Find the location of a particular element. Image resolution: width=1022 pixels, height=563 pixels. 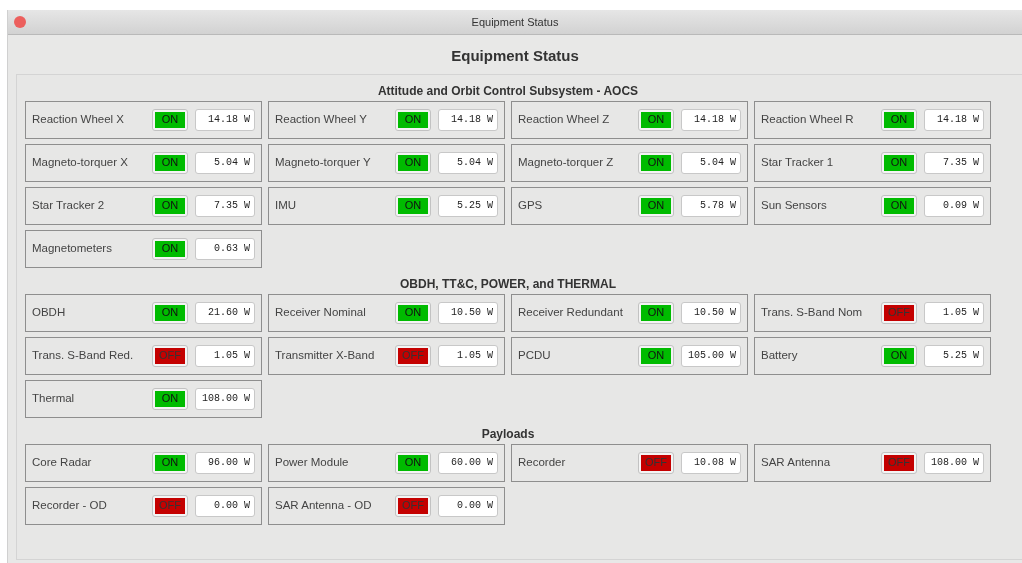

power-field: 10.08 W is located at coordinates (711, 462).